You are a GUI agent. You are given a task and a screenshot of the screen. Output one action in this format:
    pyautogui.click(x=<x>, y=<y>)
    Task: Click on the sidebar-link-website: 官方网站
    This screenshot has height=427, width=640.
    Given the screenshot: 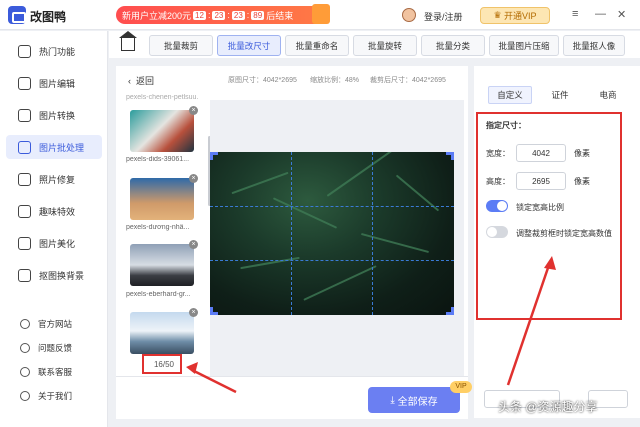 What is the action you would take?
    pyautogui.click(x=54, y=324)
    